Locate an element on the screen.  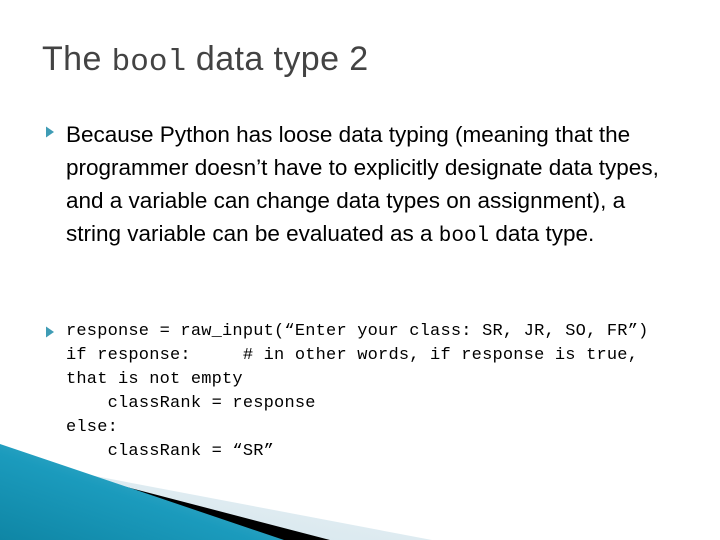
page-title: The bool data type 2 is located at coordinates (362, 61).